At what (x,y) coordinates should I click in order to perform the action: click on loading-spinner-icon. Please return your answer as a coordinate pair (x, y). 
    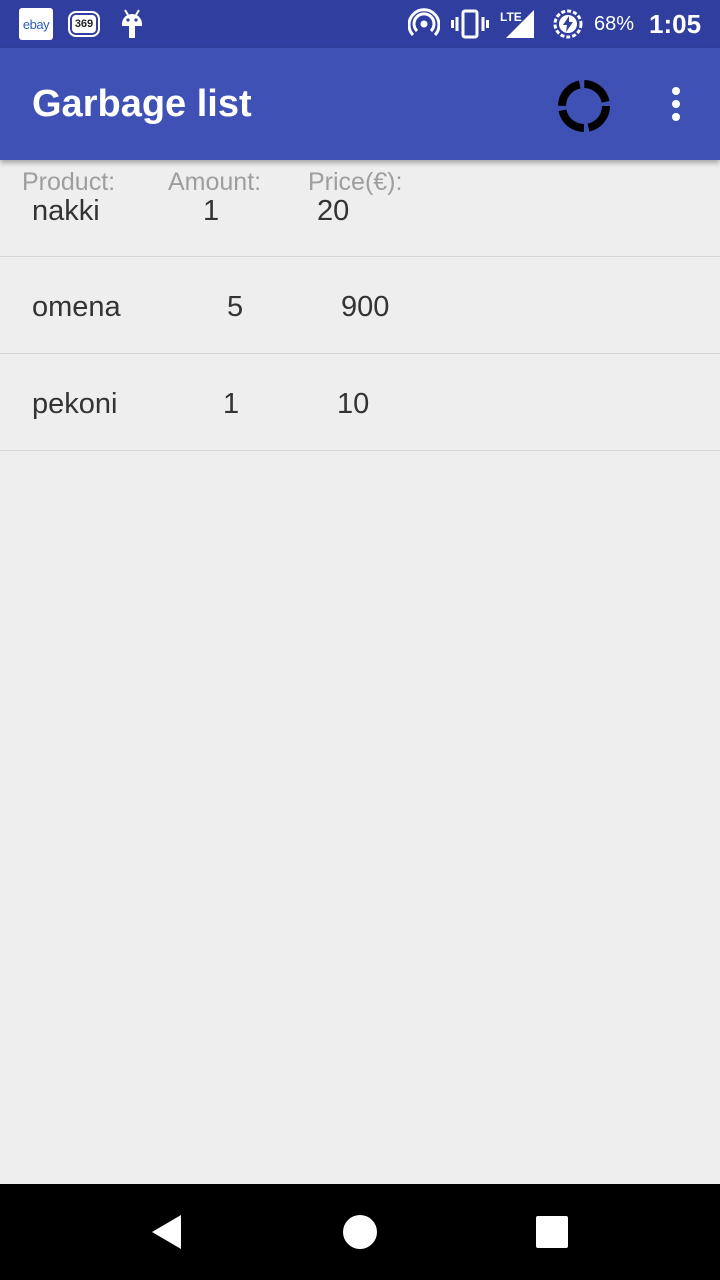
    Looking at the image, I should click on (584, 106).